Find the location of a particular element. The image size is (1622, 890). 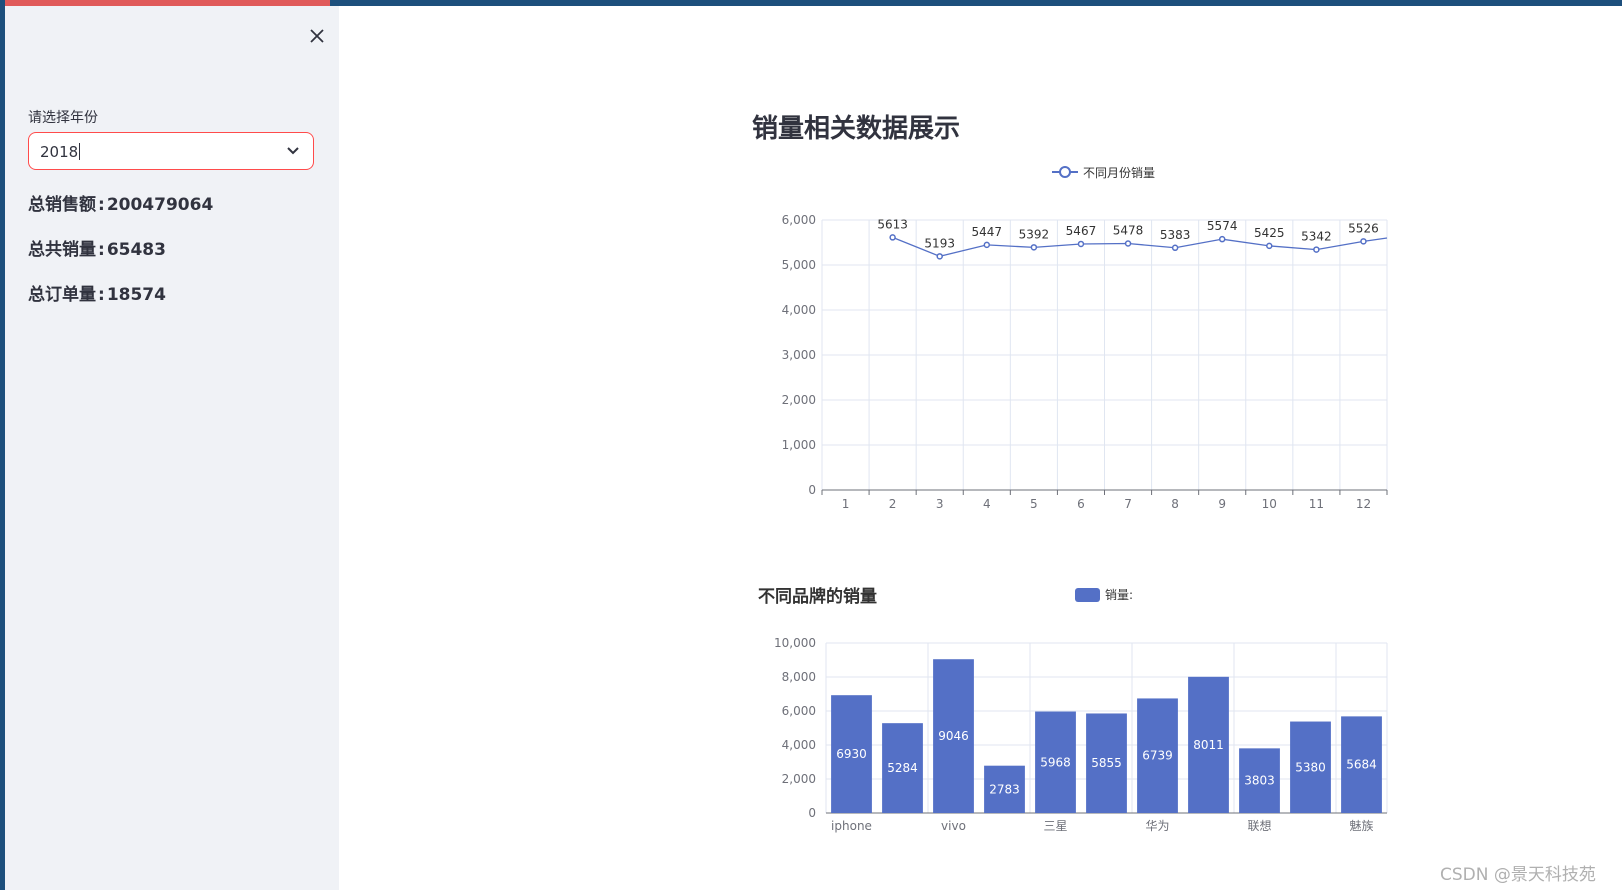

x-tick-label: 9 is located at coordinates (1222, 504).